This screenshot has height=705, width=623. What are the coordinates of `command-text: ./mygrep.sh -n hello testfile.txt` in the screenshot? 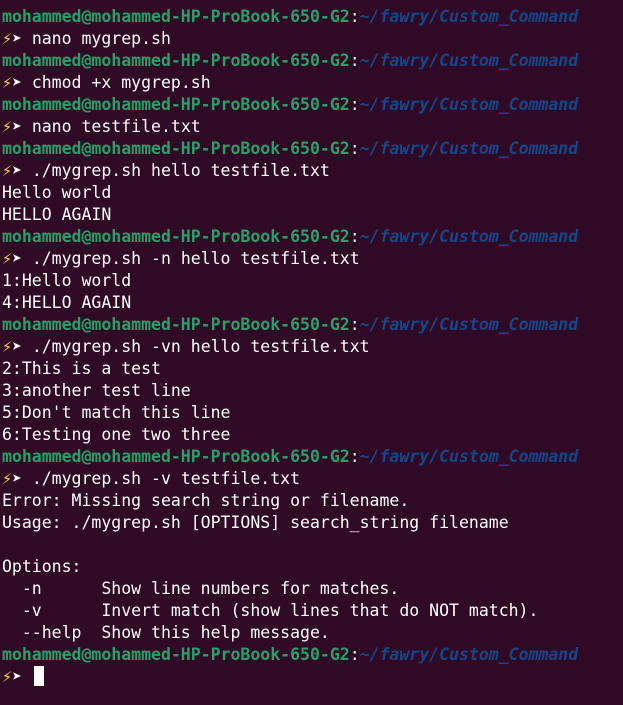 It's located at (195, 258).